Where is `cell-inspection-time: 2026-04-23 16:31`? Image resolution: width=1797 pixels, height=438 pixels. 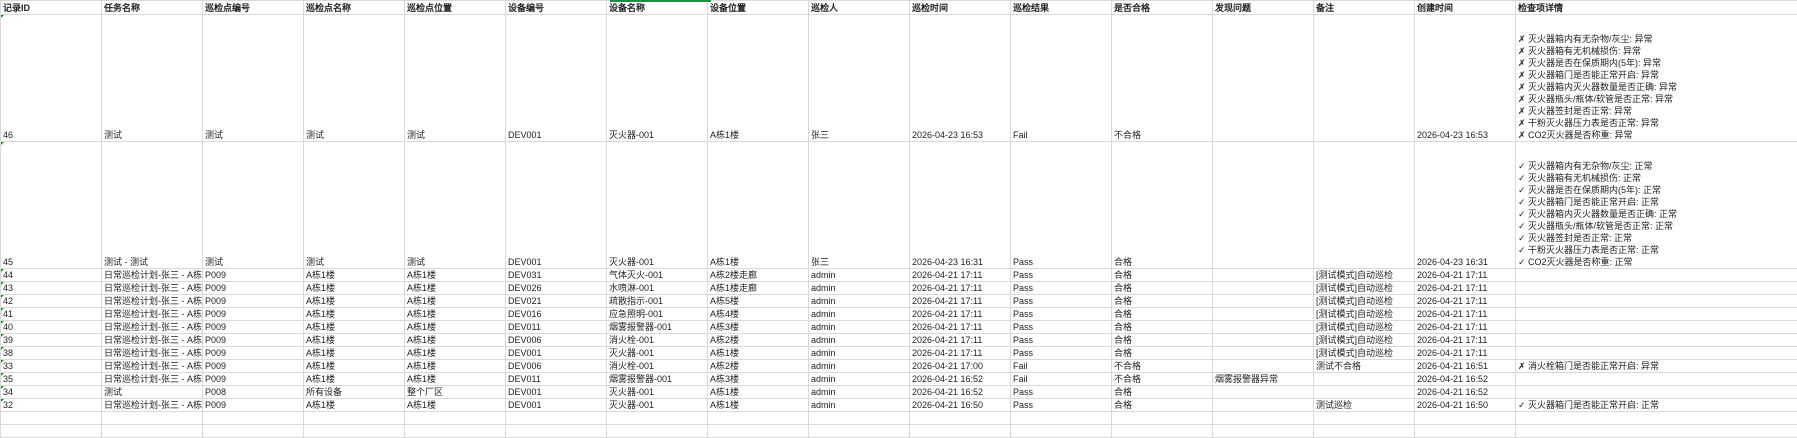
cell-inspection-time: 2026-04-23 16:31 is located at coordinates (960, 205).